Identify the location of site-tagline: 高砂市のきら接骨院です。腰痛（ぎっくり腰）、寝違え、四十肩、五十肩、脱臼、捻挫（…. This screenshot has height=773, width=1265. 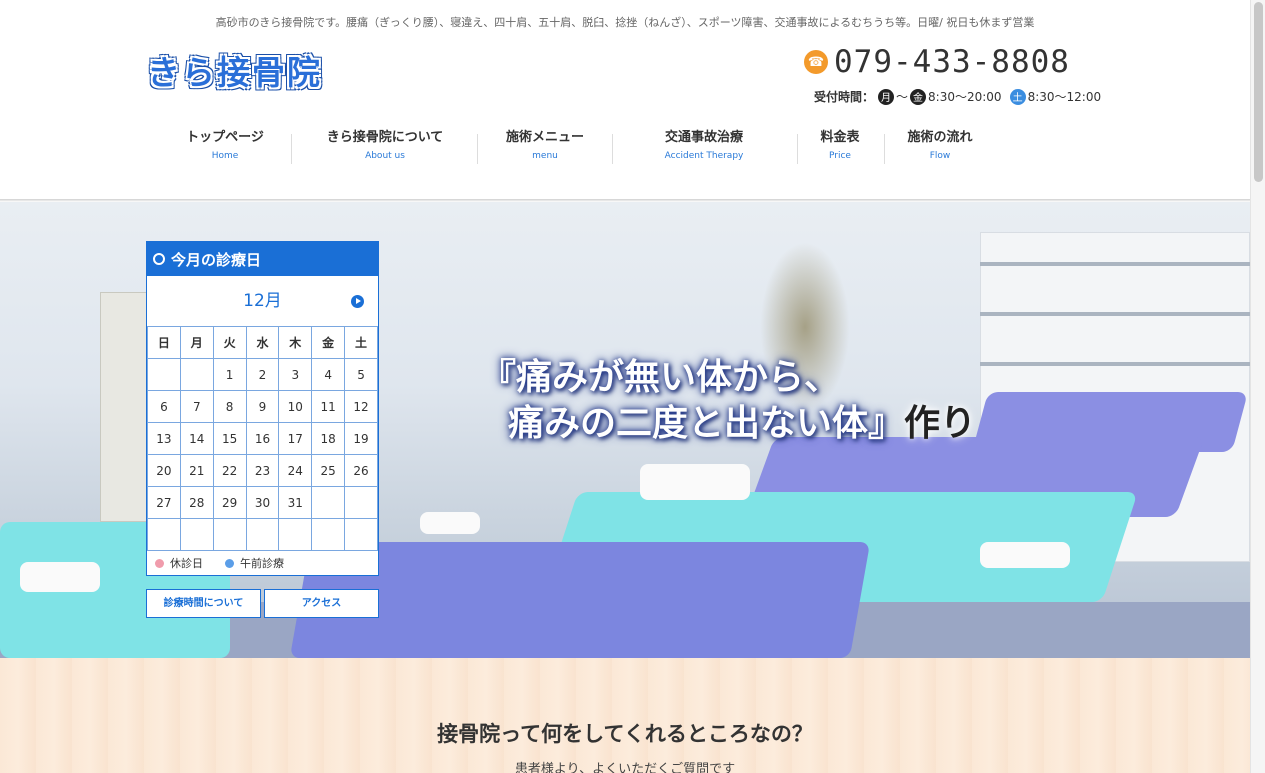
(625, 22).